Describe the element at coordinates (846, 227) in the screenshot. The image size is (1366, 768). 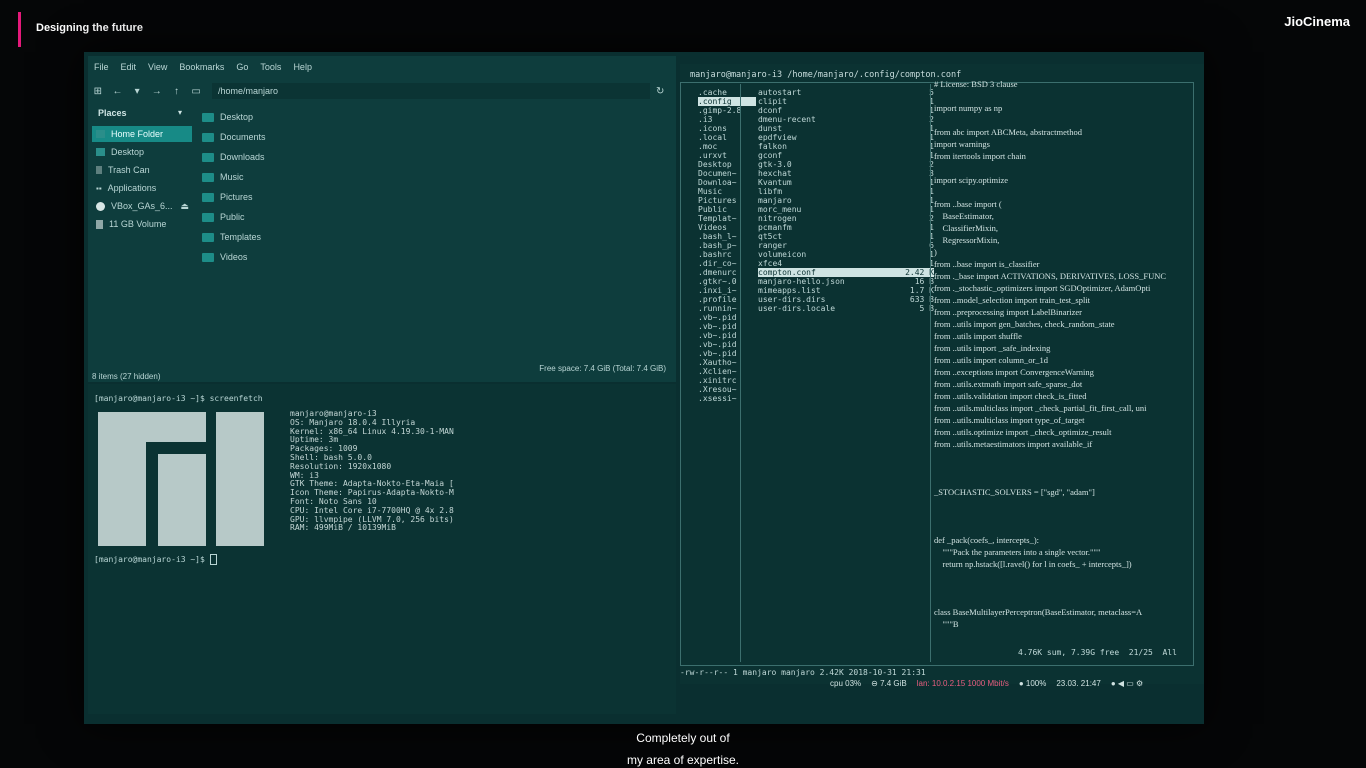
I see `list-item: pcmanfm 1` at that location.